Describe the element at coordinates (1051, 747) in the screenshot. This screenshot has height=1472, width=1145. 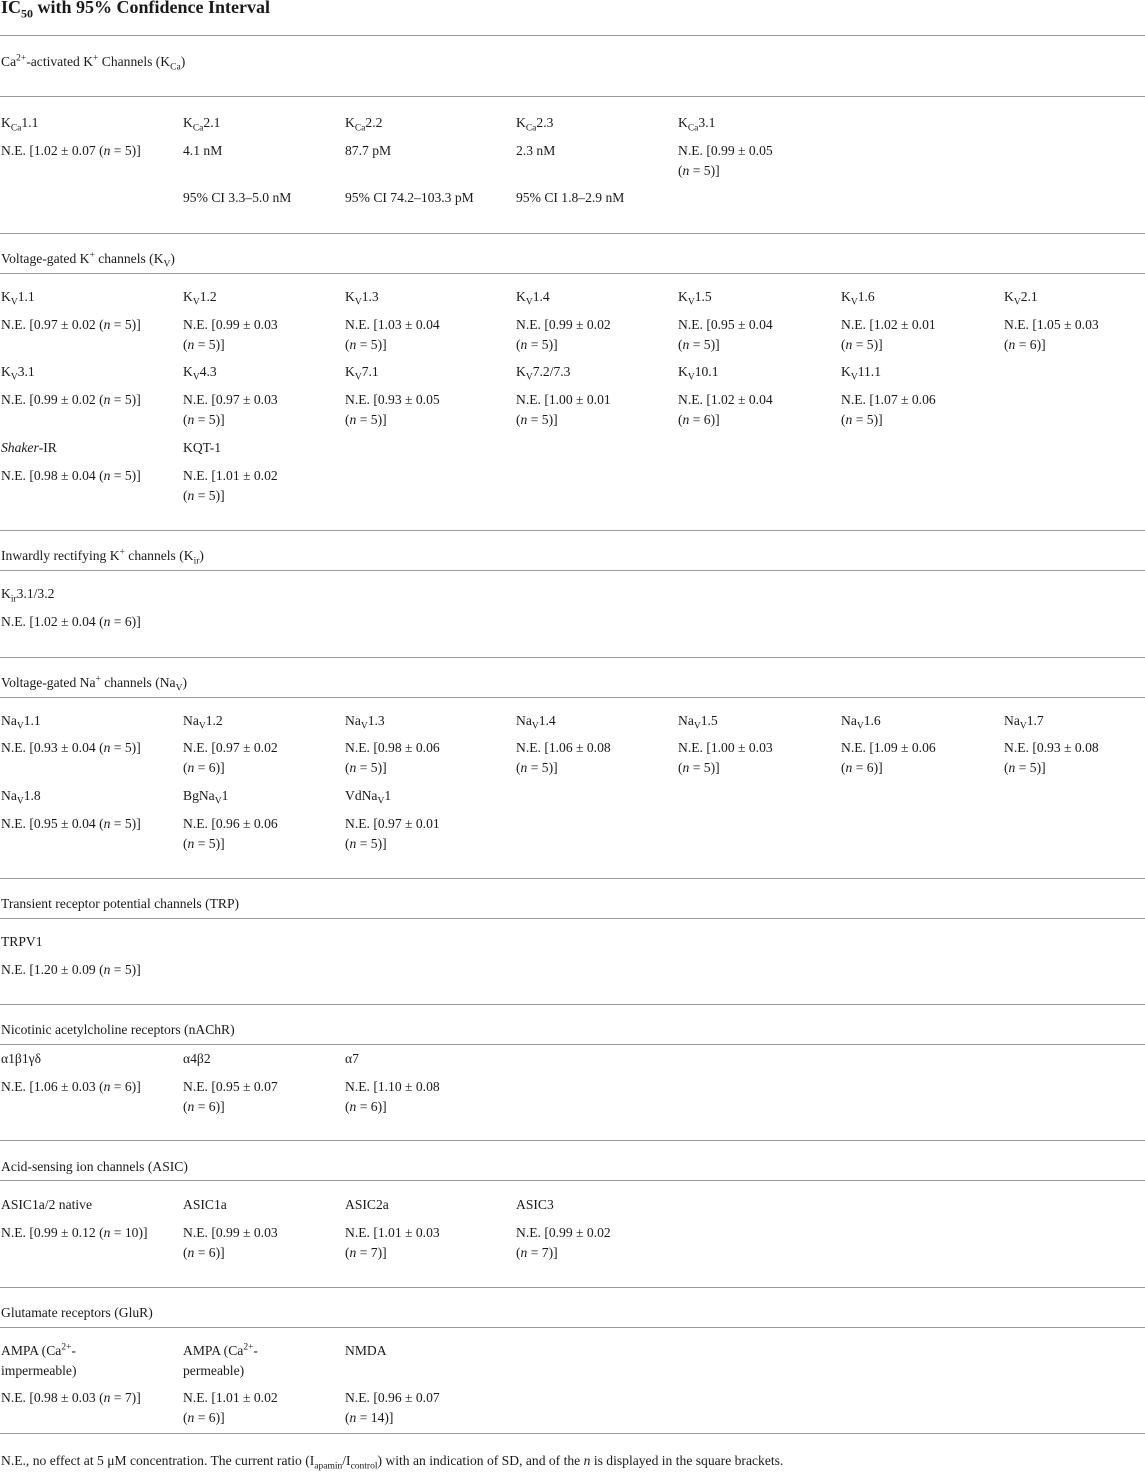
I see `table-cell: N.E. [0.93 ± 0.08` at that location.